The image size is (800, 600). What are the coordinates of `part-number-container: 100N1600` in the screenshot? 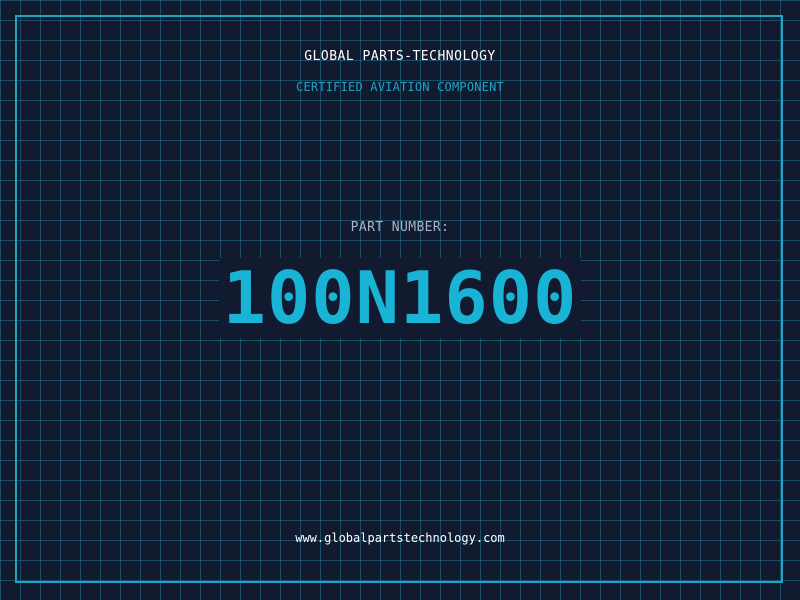 It's located at (400, 298).